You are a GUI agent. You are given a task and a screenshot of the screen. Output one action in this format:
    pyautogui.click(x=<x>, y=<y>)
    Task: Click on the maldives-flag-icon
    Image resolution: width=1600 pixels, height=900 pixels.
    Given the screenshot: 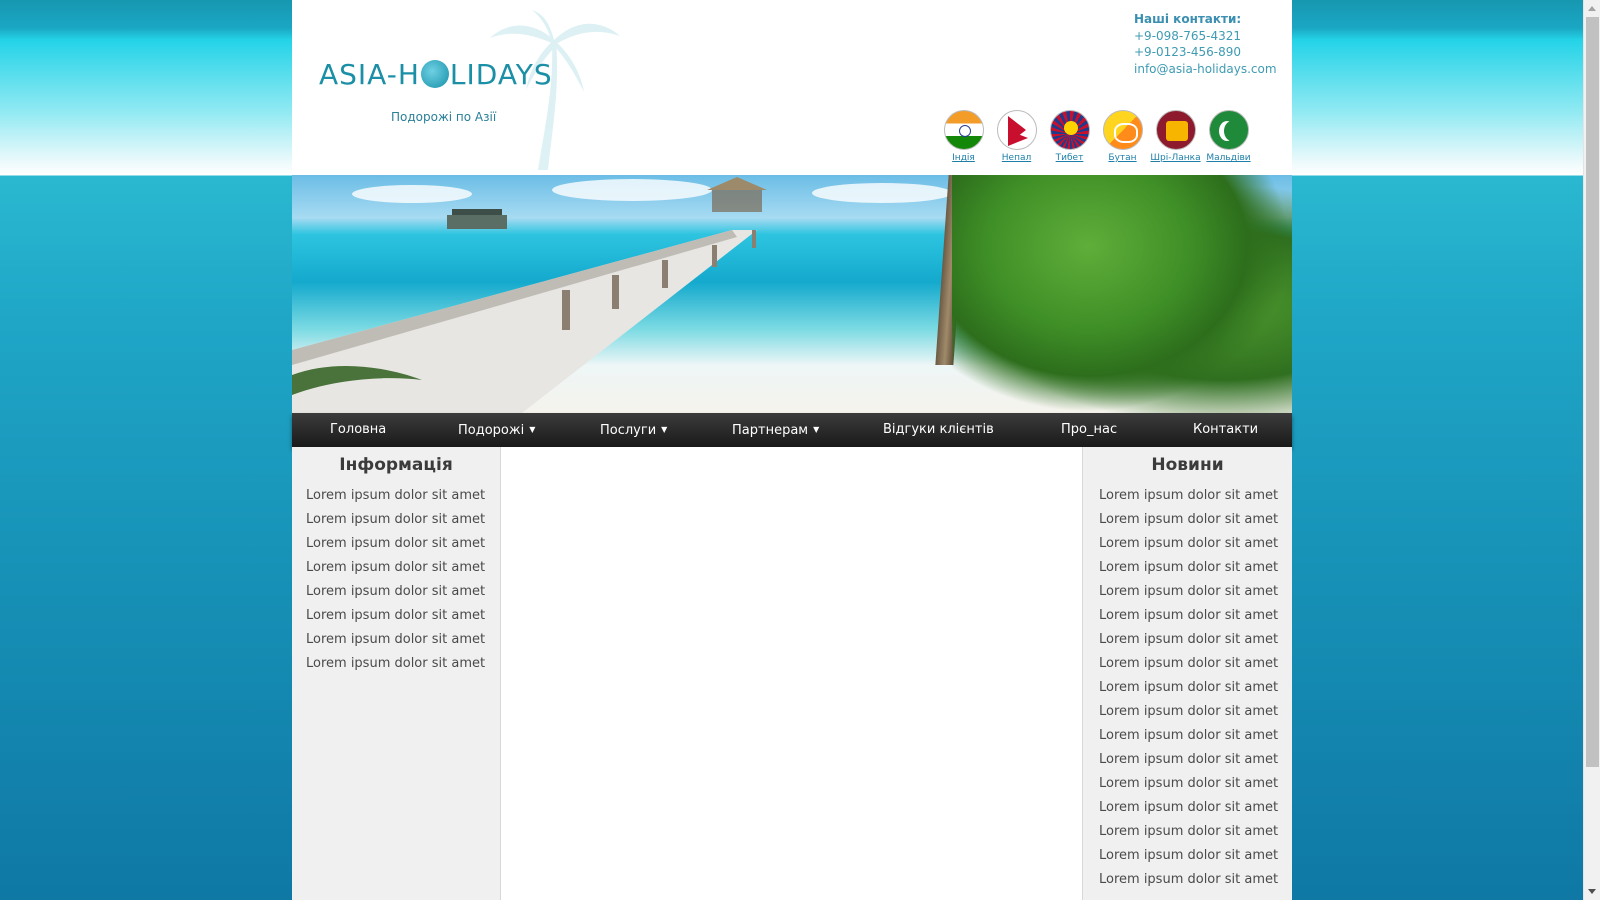 What is the action you would take?
    pyautogui.click(x=1228, y=130)
    